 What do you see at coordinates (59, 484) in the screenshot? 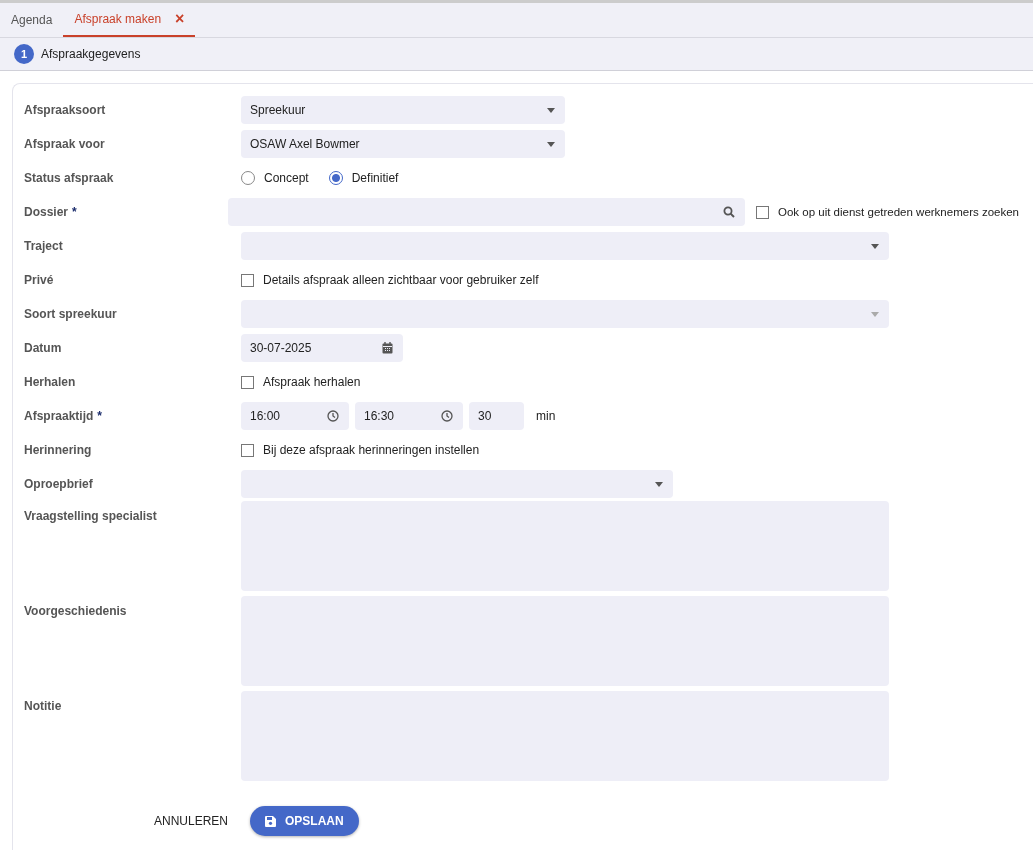
I see `field-label: Oproepbrief` at bounding box center [59, 484].